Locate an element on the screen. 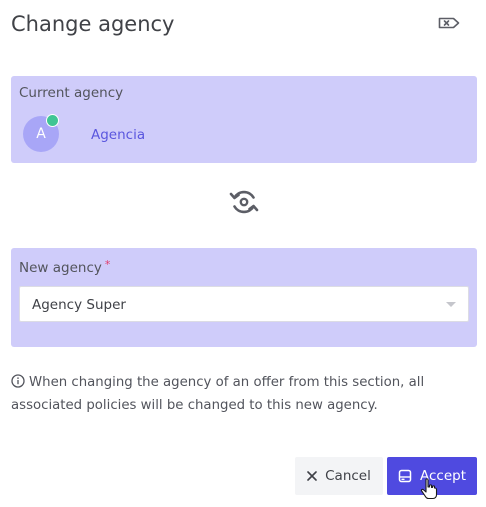 The image size is (486, 507). new-agency-select-value: Agency Super is located at coordinates (79, 305).